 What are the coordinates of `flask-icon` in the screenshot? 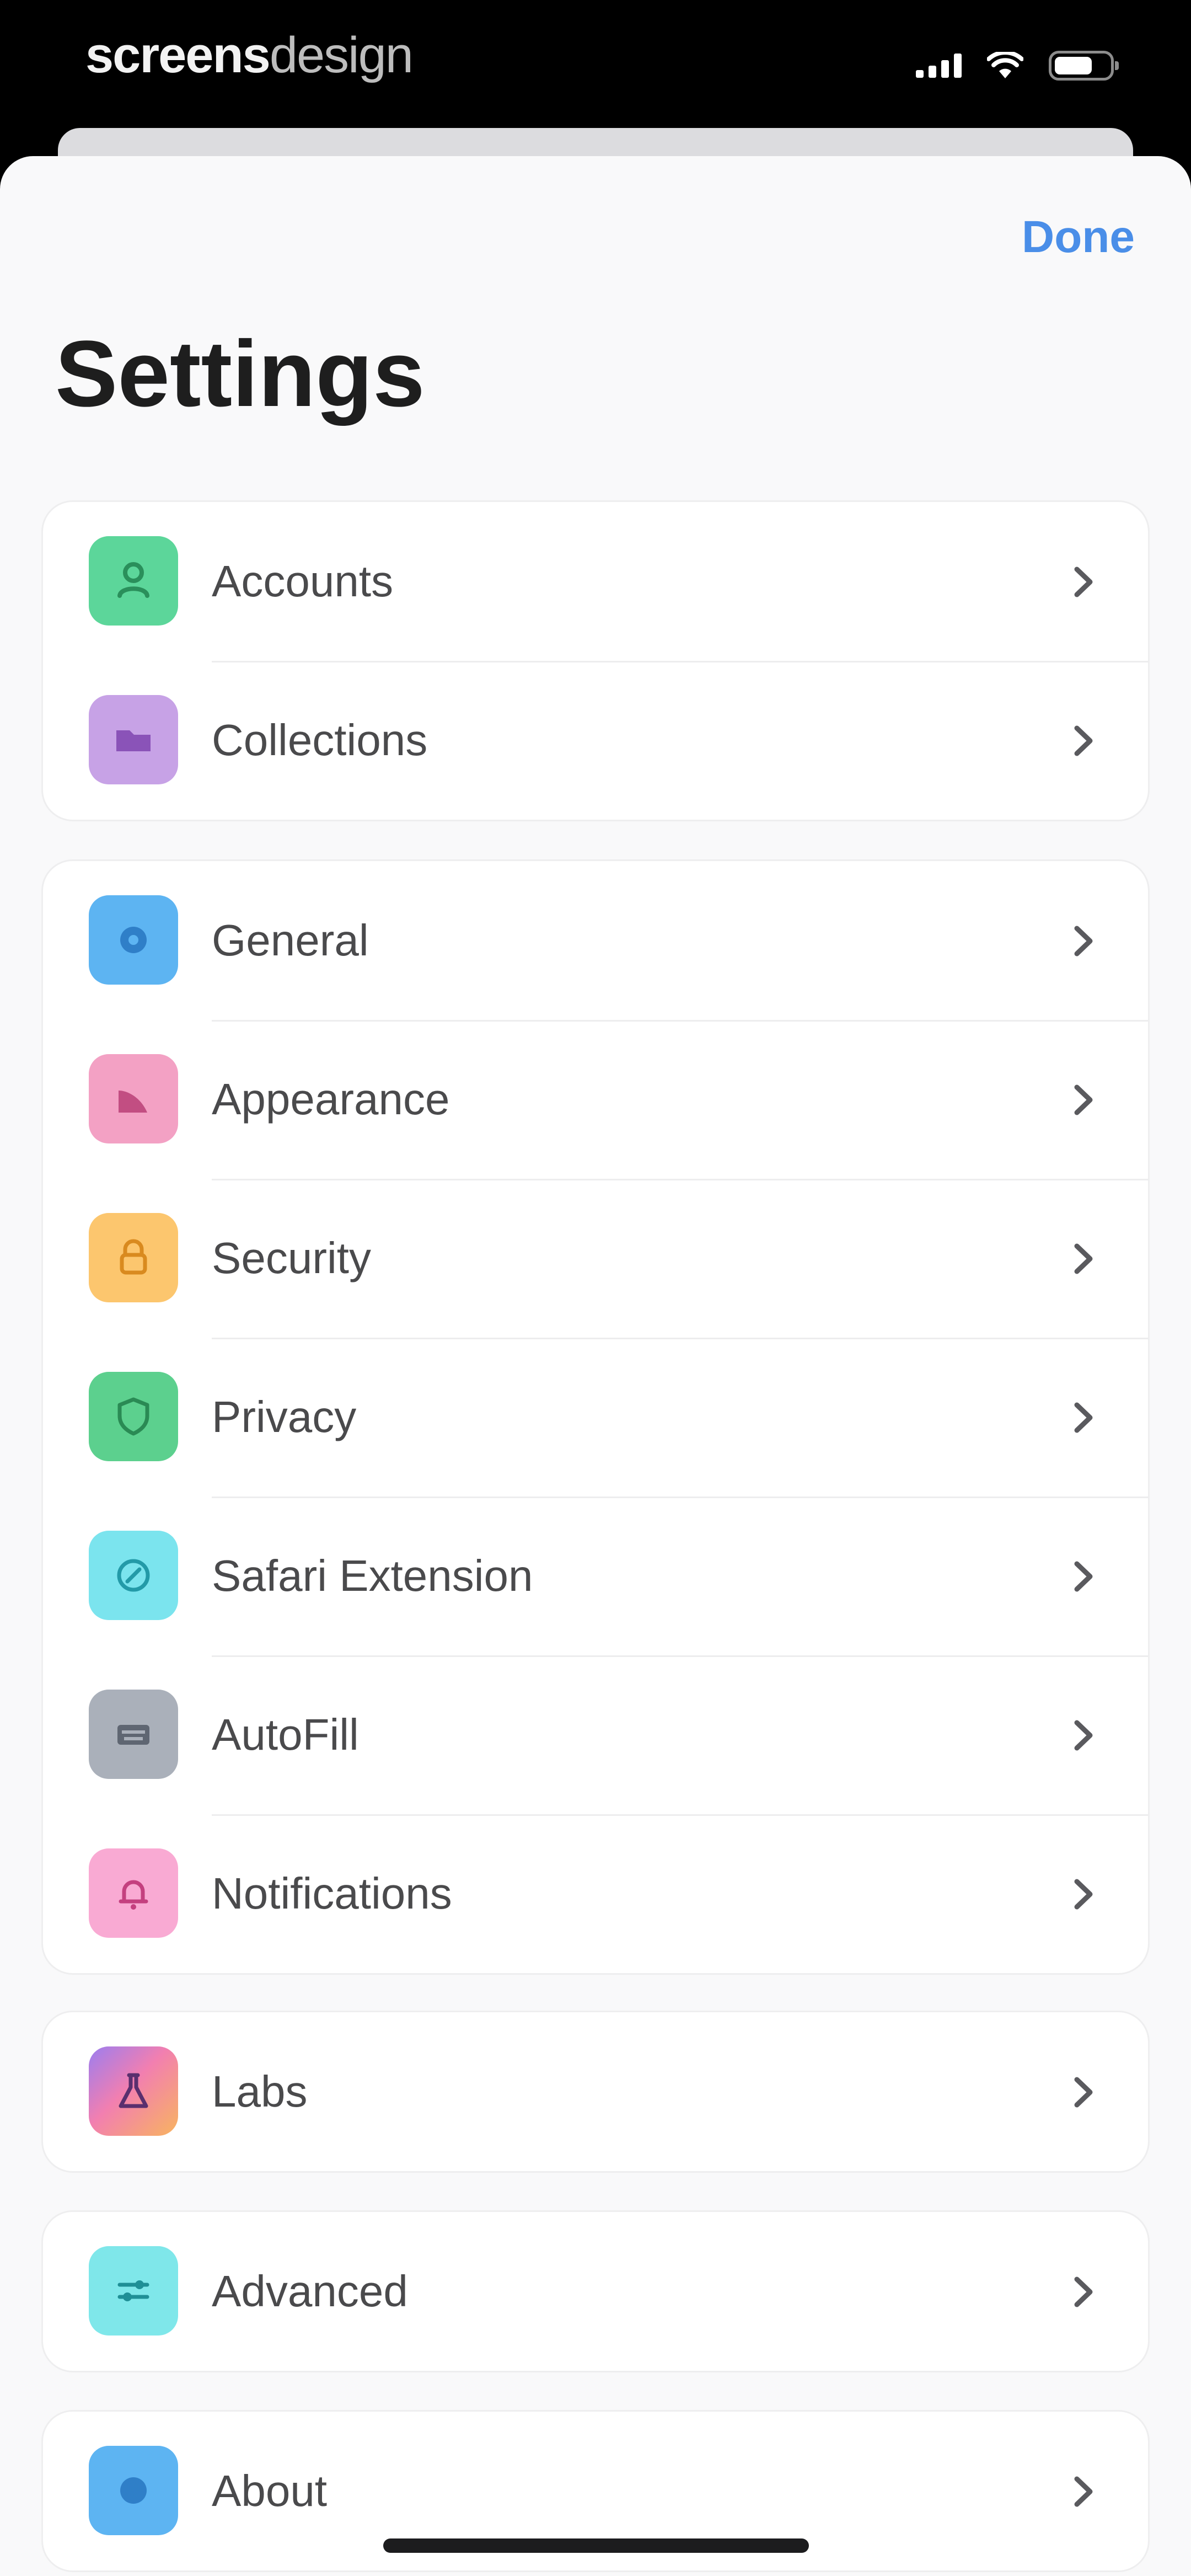 It's located at (133, 2090).